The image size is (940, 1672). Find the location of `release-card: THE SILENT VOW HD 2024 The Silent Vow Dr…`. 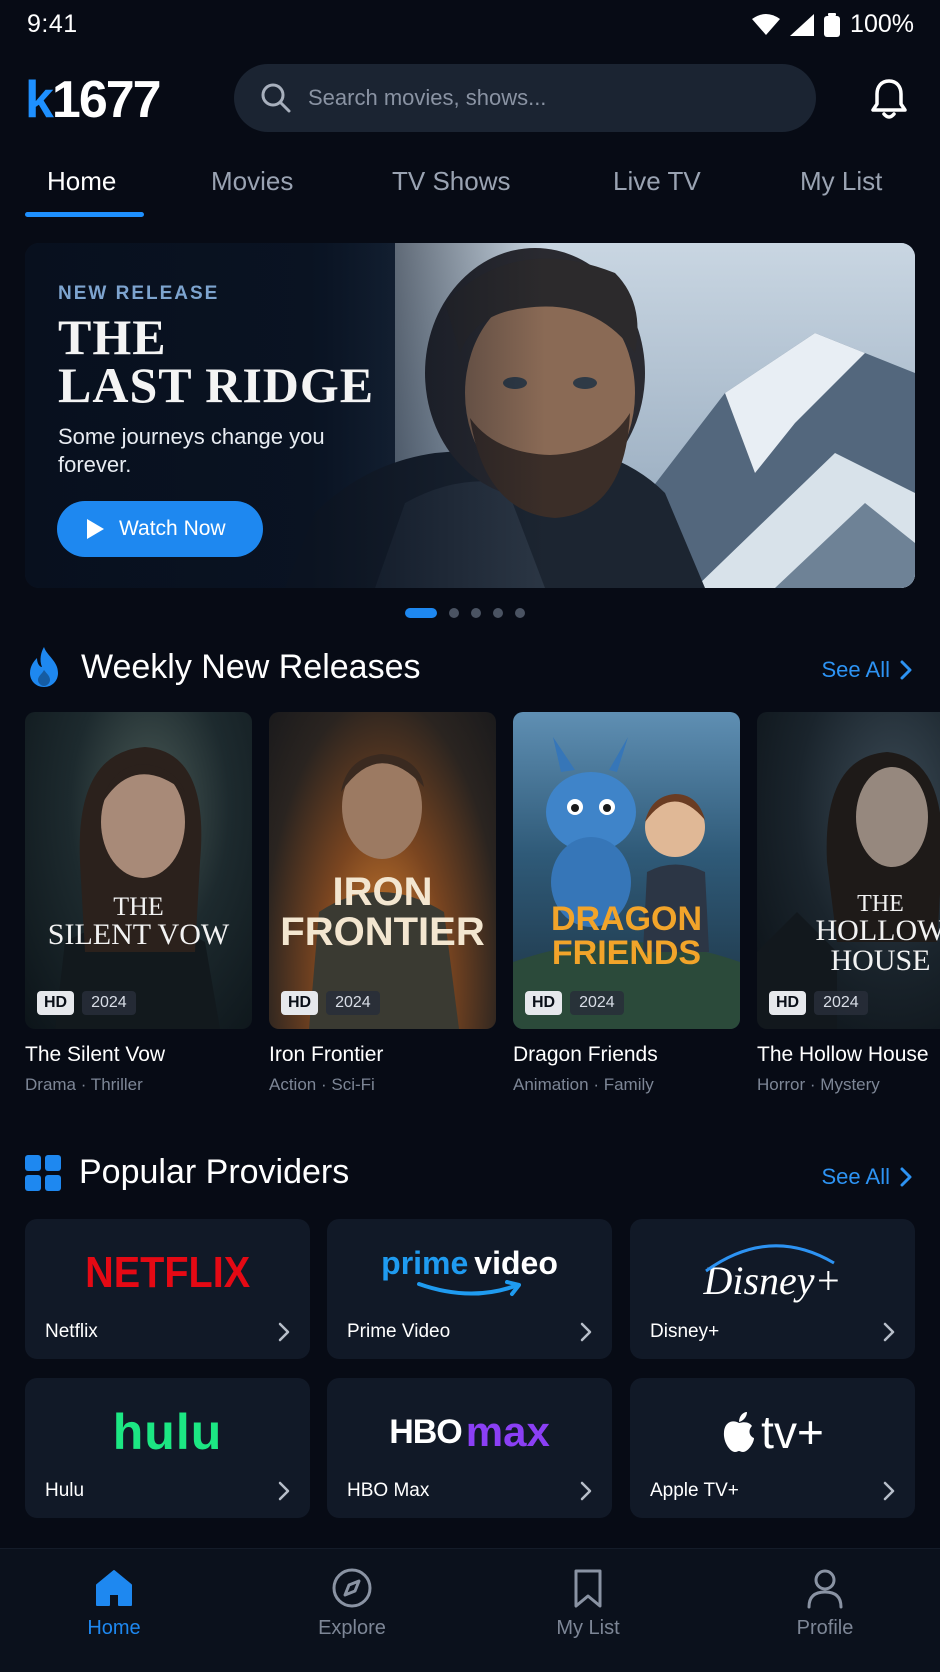

release-card: THE SILENT VOW HD 2024 The Silent Vow Dr… is located at coordinates (138, 903).